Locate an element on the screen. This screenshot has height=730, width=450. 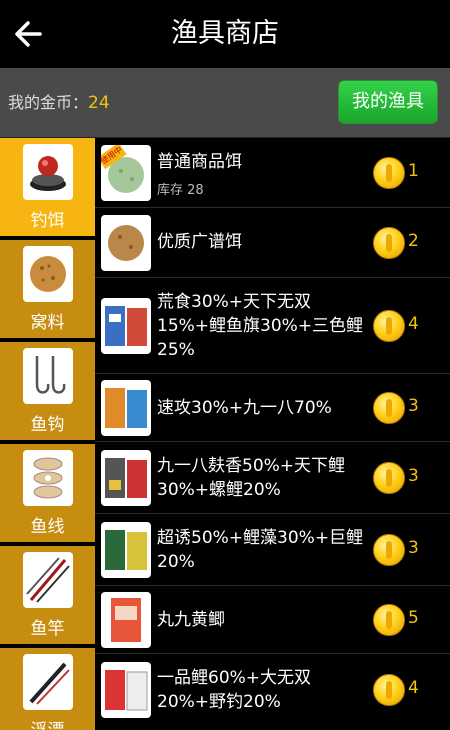
top-bar: 渔具商店 is located at coordinates (225, 34).